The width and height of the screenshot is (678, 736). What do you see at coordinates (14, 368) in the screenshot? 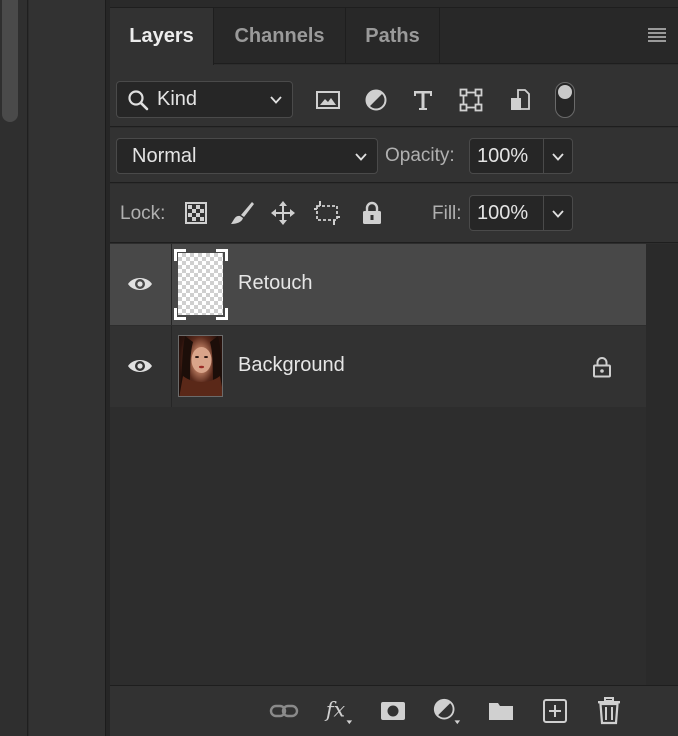
I see `left-dock-strip` at bounding box center [14, 368].